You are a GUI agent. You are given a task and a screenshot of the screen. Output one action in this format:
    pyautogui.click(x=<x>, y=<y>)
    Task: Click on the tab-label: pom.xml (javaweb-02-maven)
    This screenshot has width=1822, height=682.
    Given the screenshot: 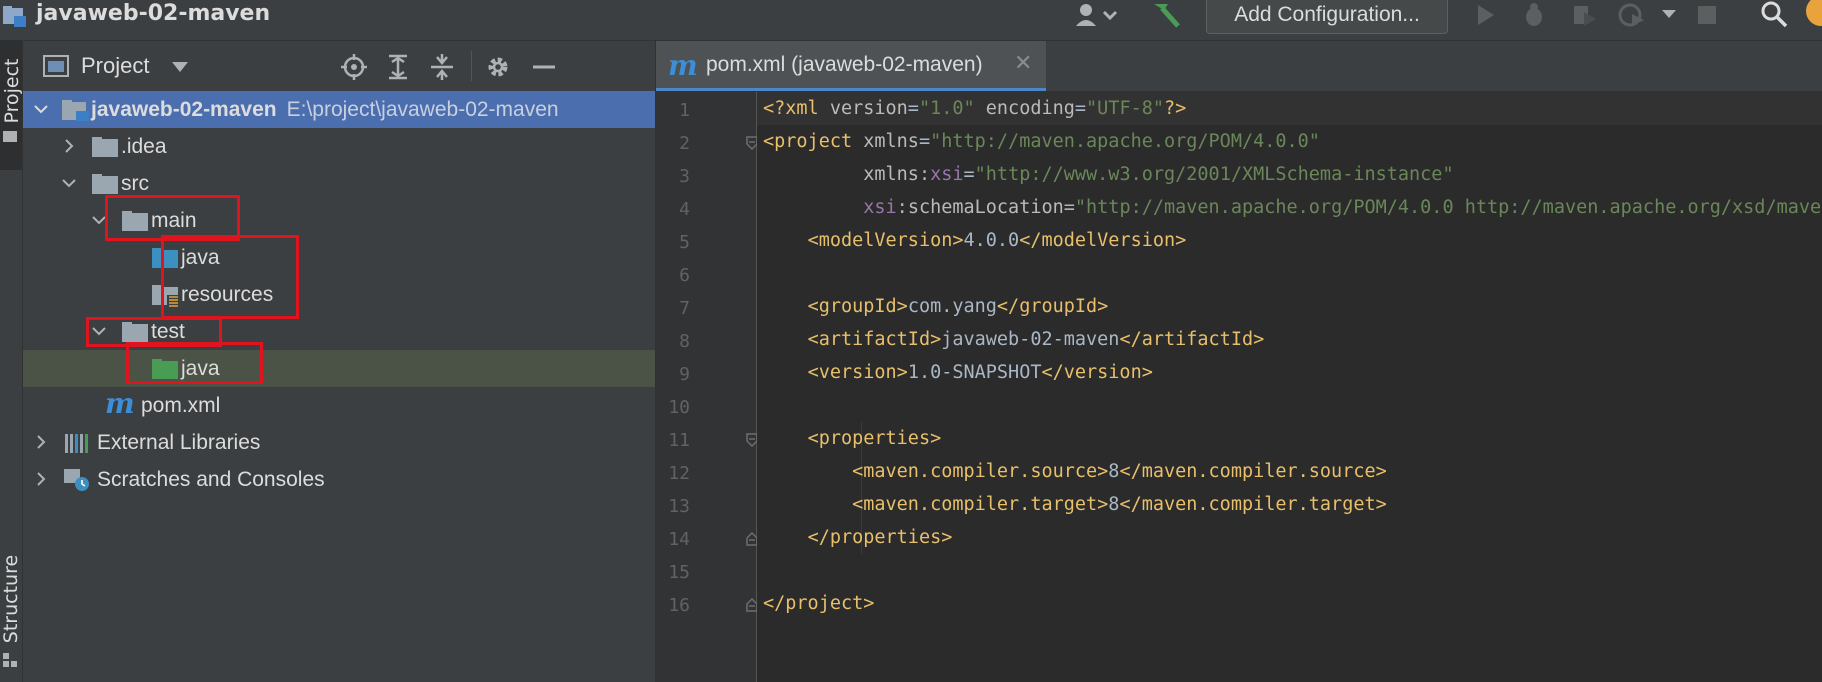 What is the action you would take?
    pyautogui.click(x=844, y=64)
    